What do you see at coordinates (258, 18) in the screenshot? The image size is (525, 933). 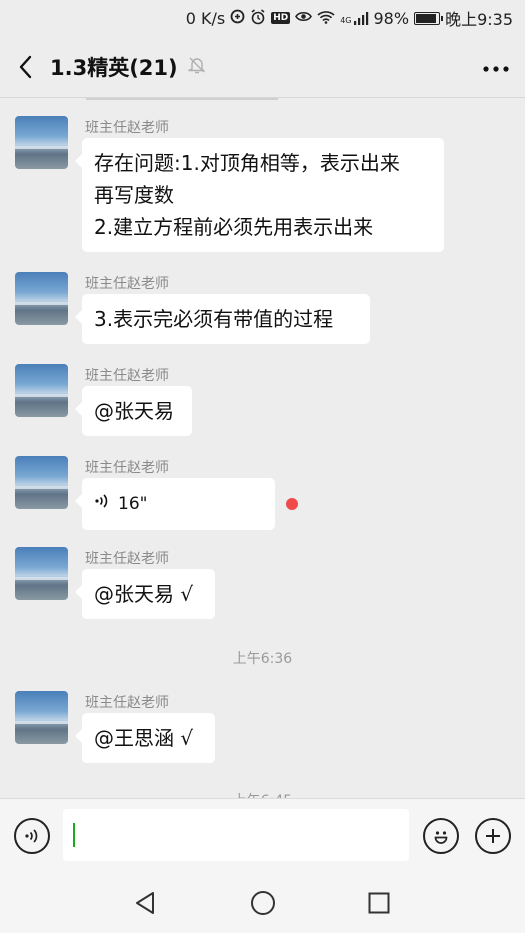 I see `alarm-icon` at bounding box center [258, 18].